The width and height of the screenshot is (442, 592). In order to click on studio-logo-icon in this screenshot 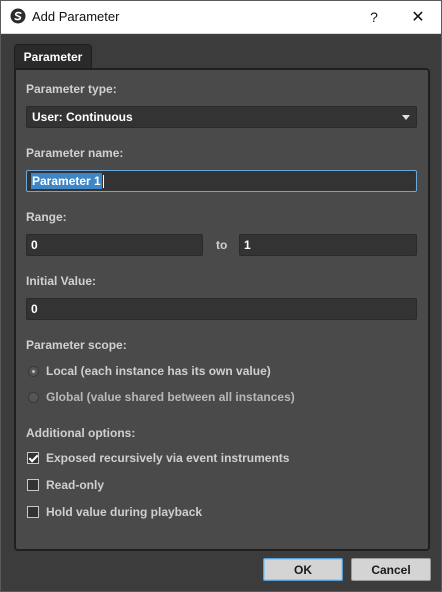, I will do `click(18, 16)`.